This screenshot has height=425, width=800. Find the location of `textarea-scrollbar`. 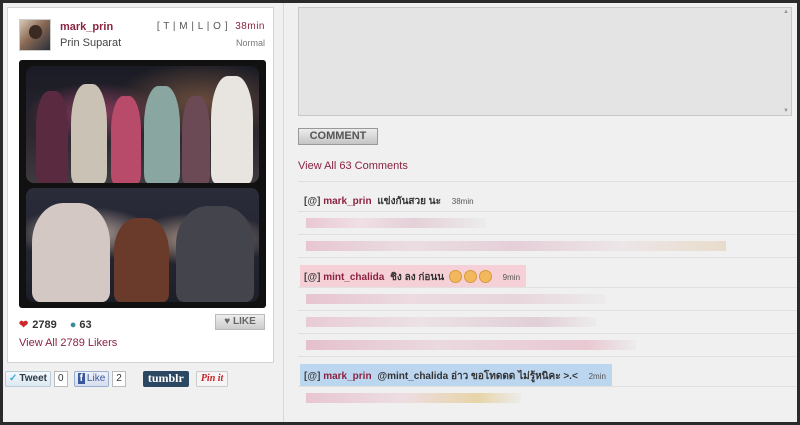

textarea-scrollbar is located at coordinates (786, 61).